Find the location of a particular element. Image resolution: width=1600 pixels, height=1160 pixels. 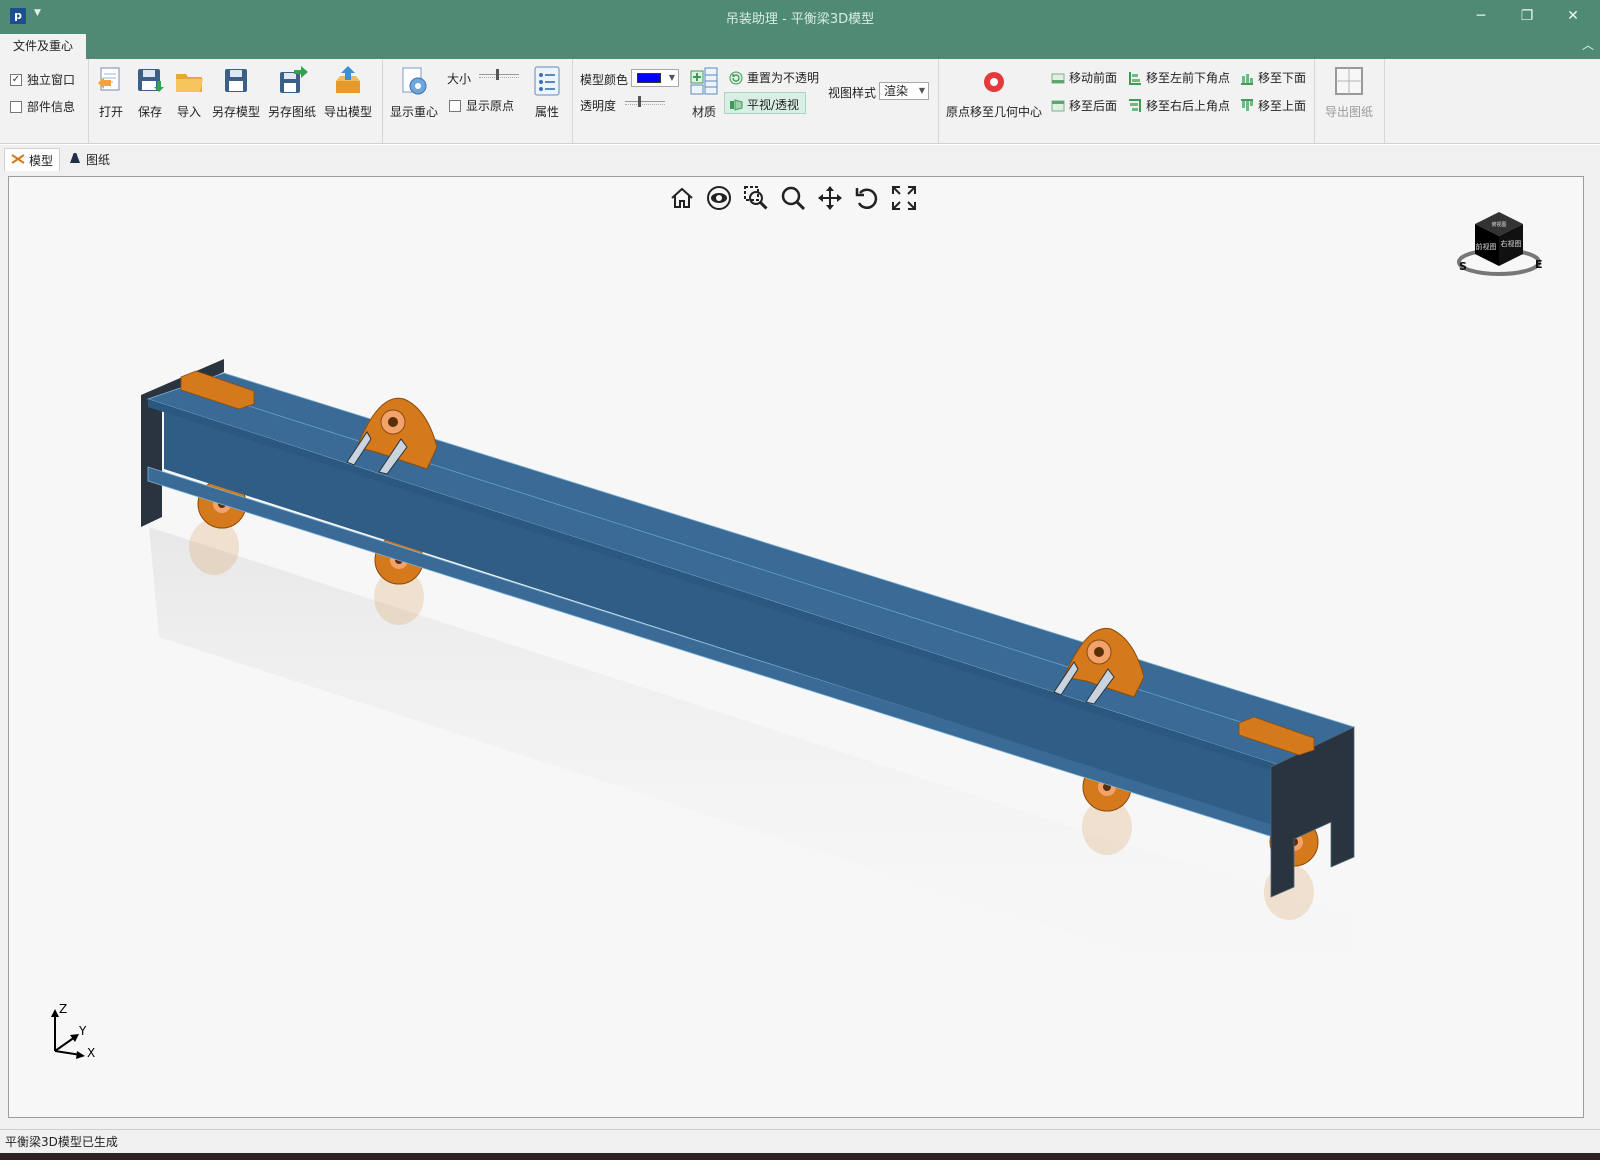

standalone-window-checkbox: ✓ 独立窗口 is located at coordinates (42, 79).